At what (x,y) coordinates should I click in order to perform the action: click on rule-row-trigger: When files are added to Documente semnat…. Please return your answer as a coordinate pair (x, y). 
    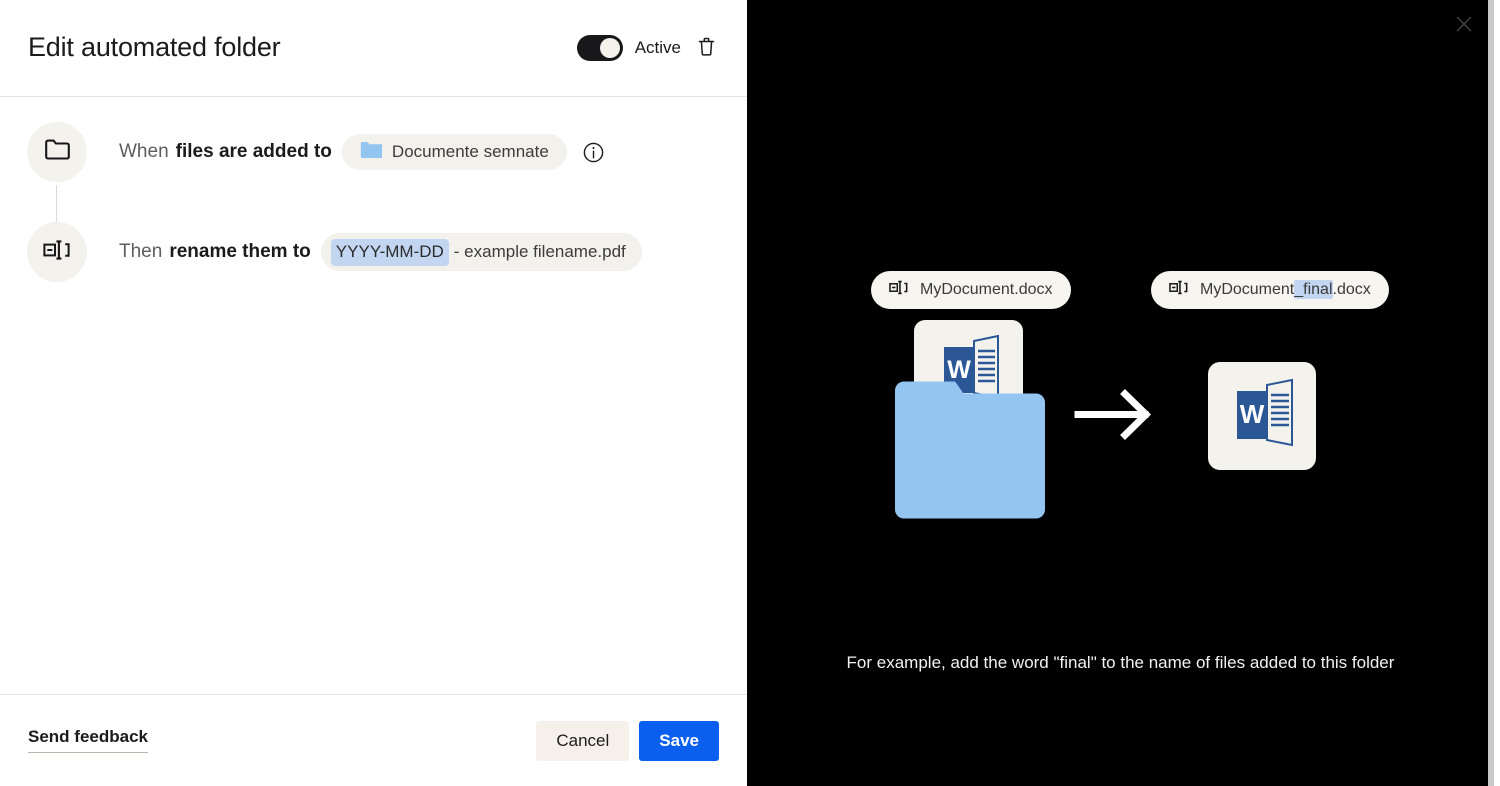
    Looking at the image, I should click on (373, 152).